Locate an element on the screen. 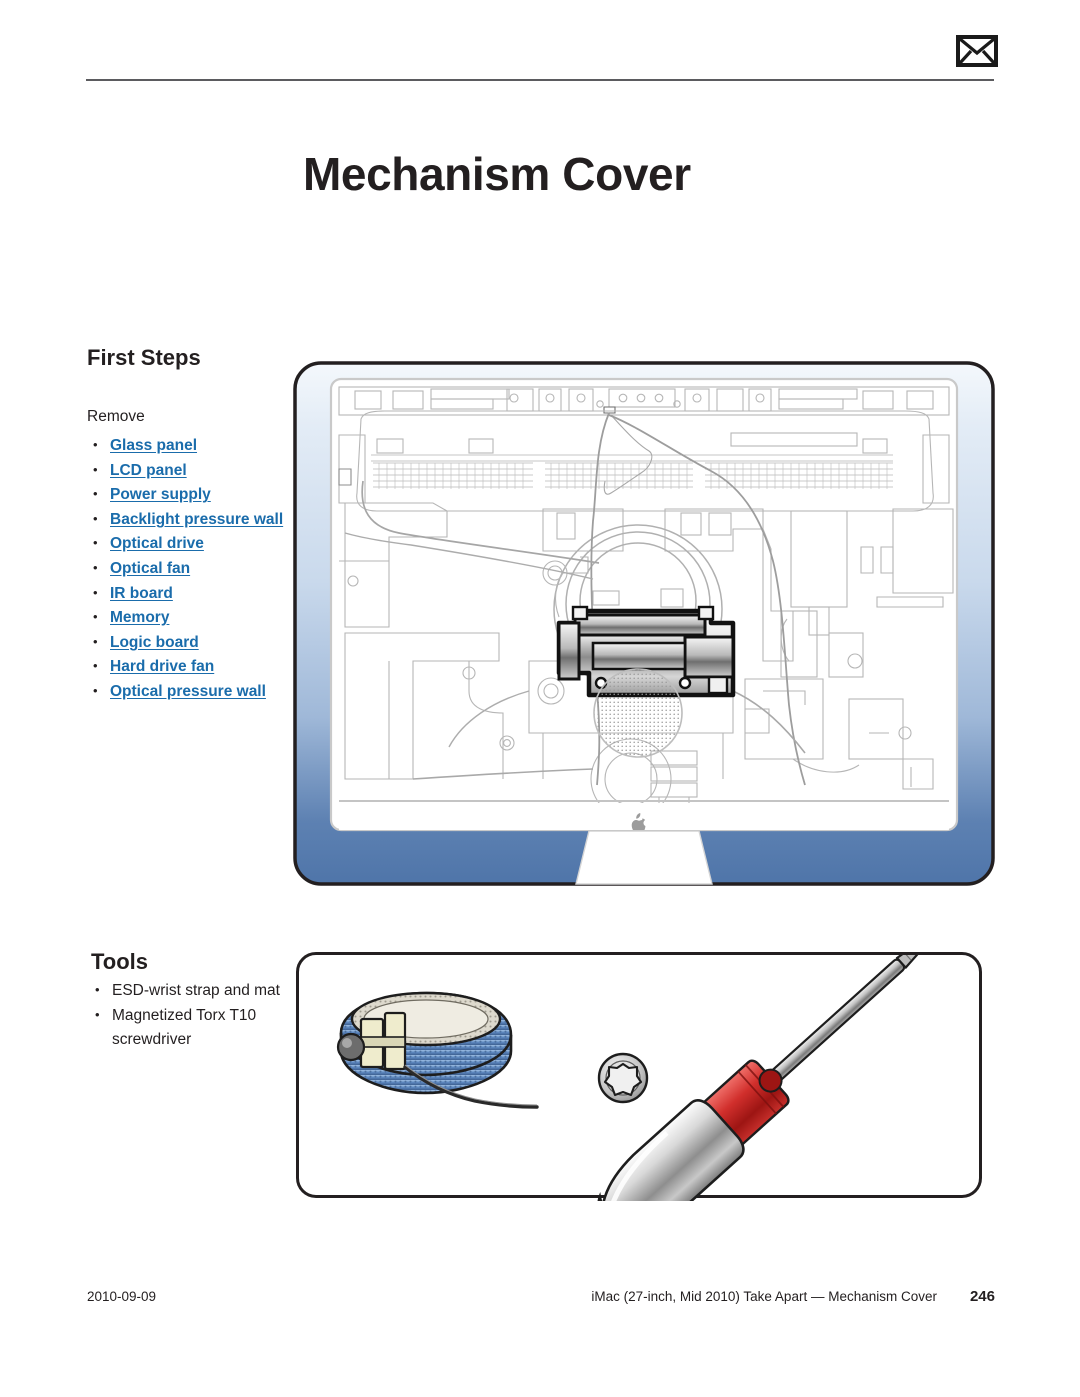 The image size is (1080, 1397). first-steps-item-label: Glass panel is located at coordinates (153, 445).